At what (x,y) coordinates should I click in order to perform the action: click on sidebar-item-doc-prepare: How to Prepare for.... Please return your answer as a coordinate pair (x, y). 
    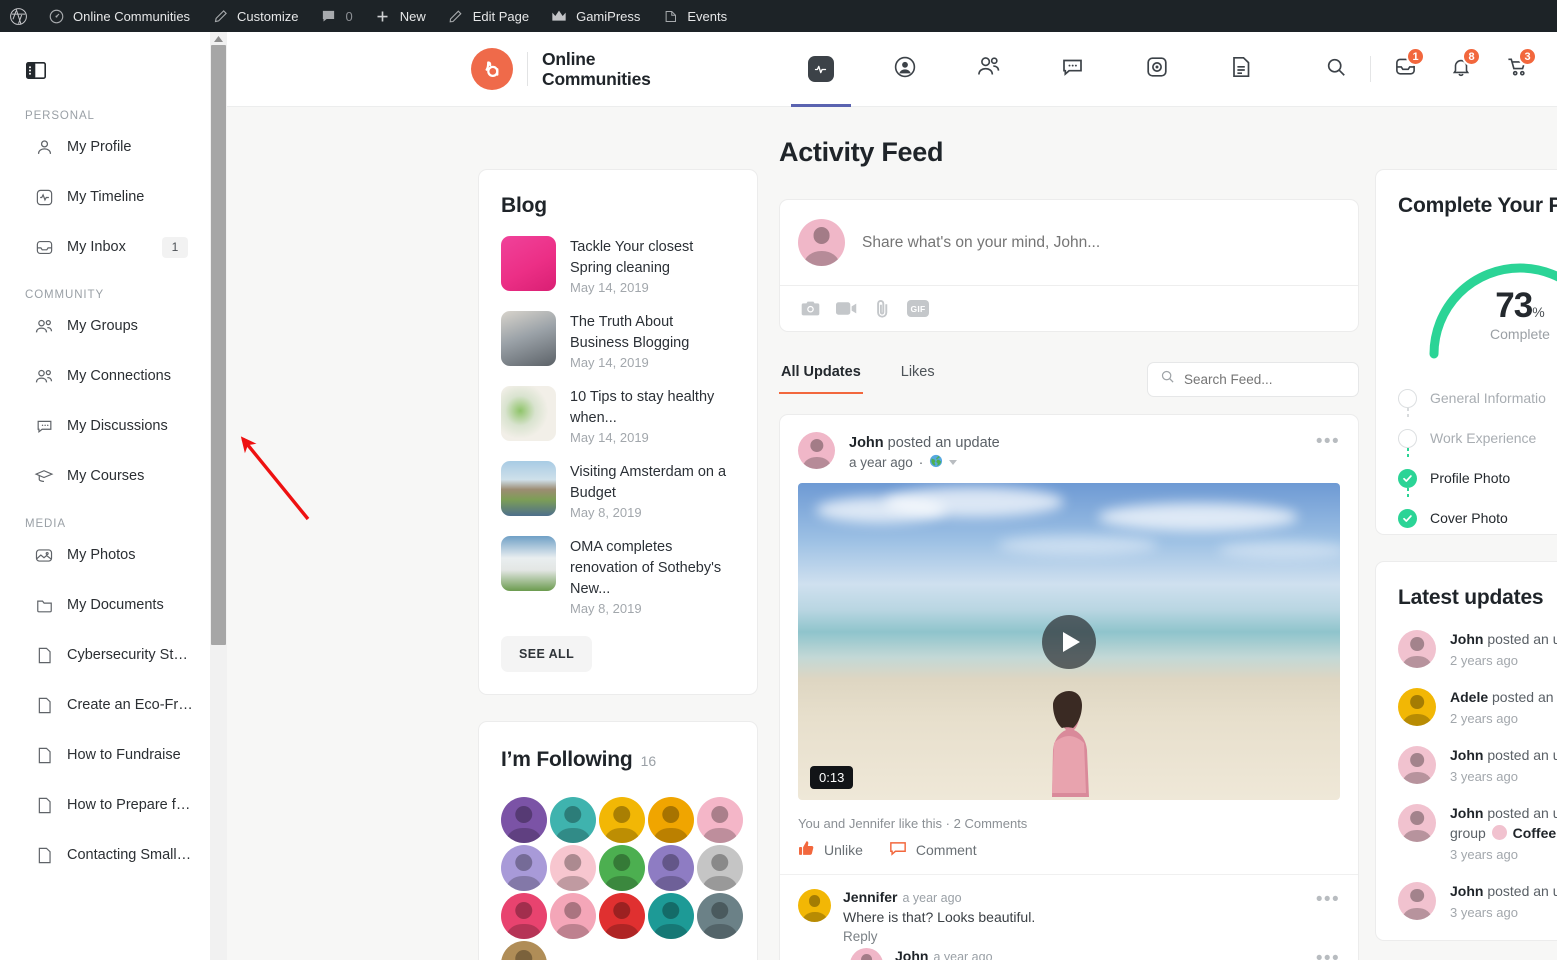
    Looking at the image, I should click on (105, 805).